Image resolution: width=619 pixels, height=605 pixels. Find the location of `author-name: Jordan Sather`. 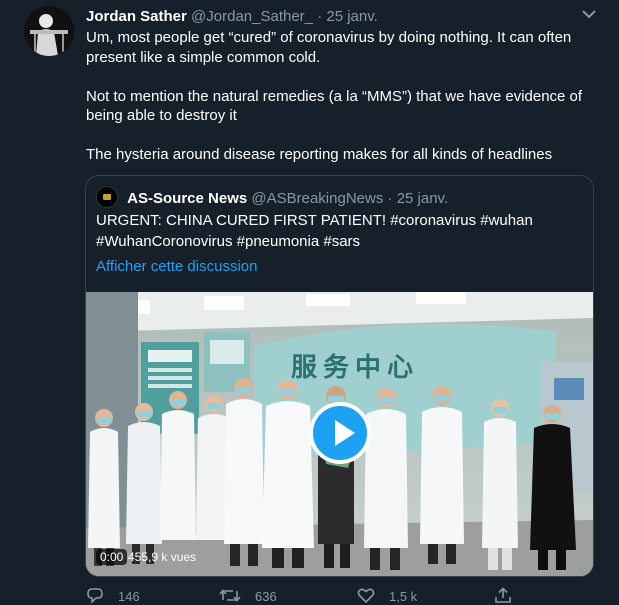

author-name: Jordan Sather is located at coordinates (136, 16).